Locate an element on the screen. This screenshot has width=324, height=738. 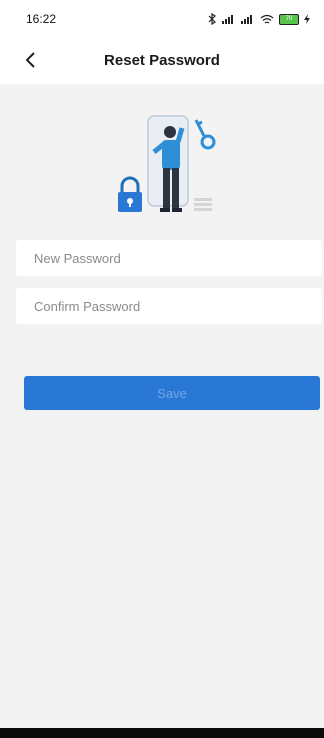
password-form is located at coordinates (169, 281).